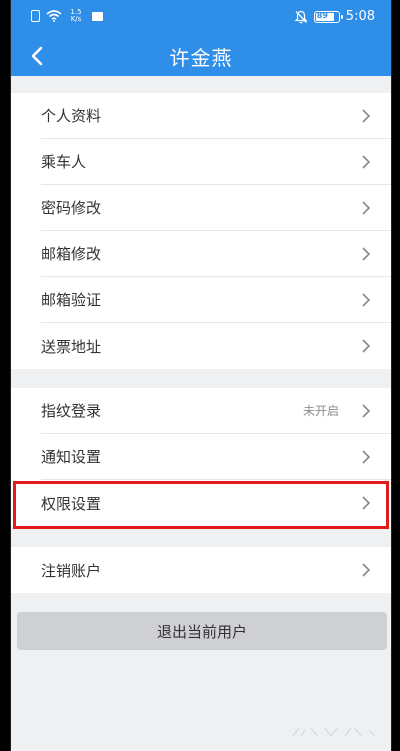 The width and height of the screenshot is (400, 751). Describe the element at coordinates (71, 116) in the screenshot. I see `row-label: 个人资料` at that location.